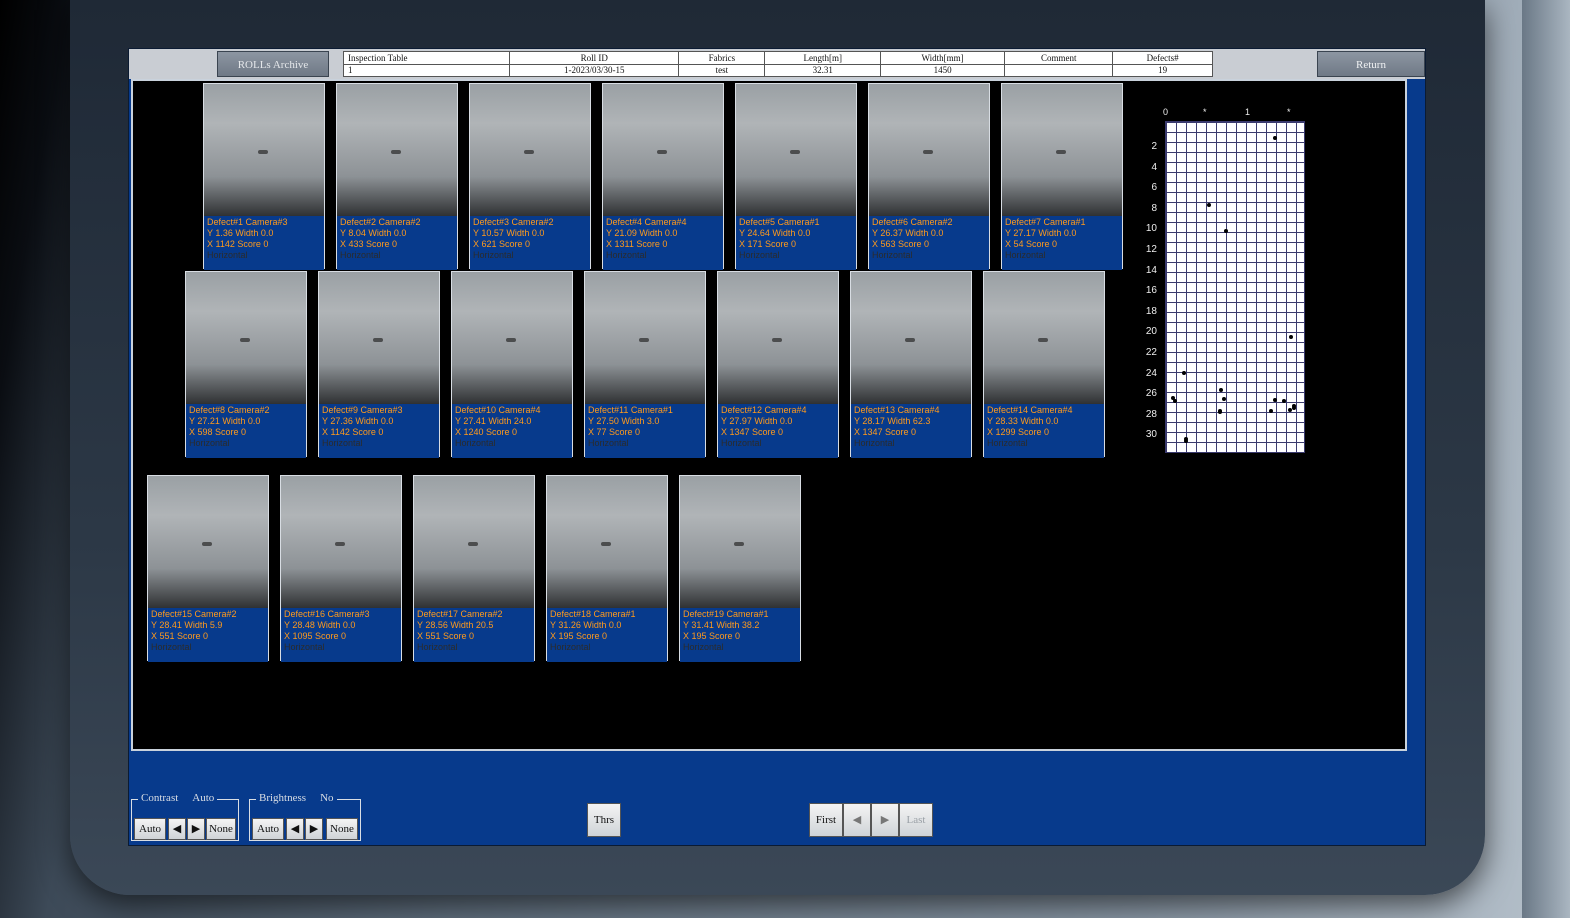 The image size is (1570, 918). What do you see at coordinates (502, 244) in the screenshot?
I see `defect-line3: X 621 Score 0` at bounding box center [502, 244].